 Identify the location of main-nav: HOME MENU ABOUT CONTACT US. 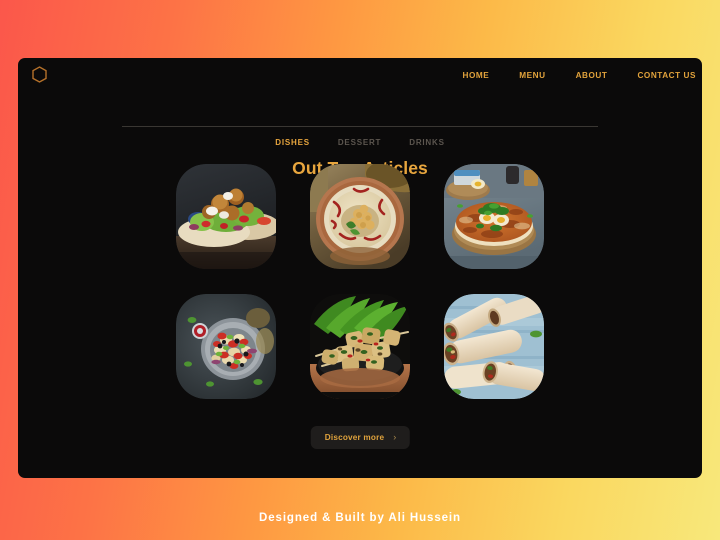
(580, 75).